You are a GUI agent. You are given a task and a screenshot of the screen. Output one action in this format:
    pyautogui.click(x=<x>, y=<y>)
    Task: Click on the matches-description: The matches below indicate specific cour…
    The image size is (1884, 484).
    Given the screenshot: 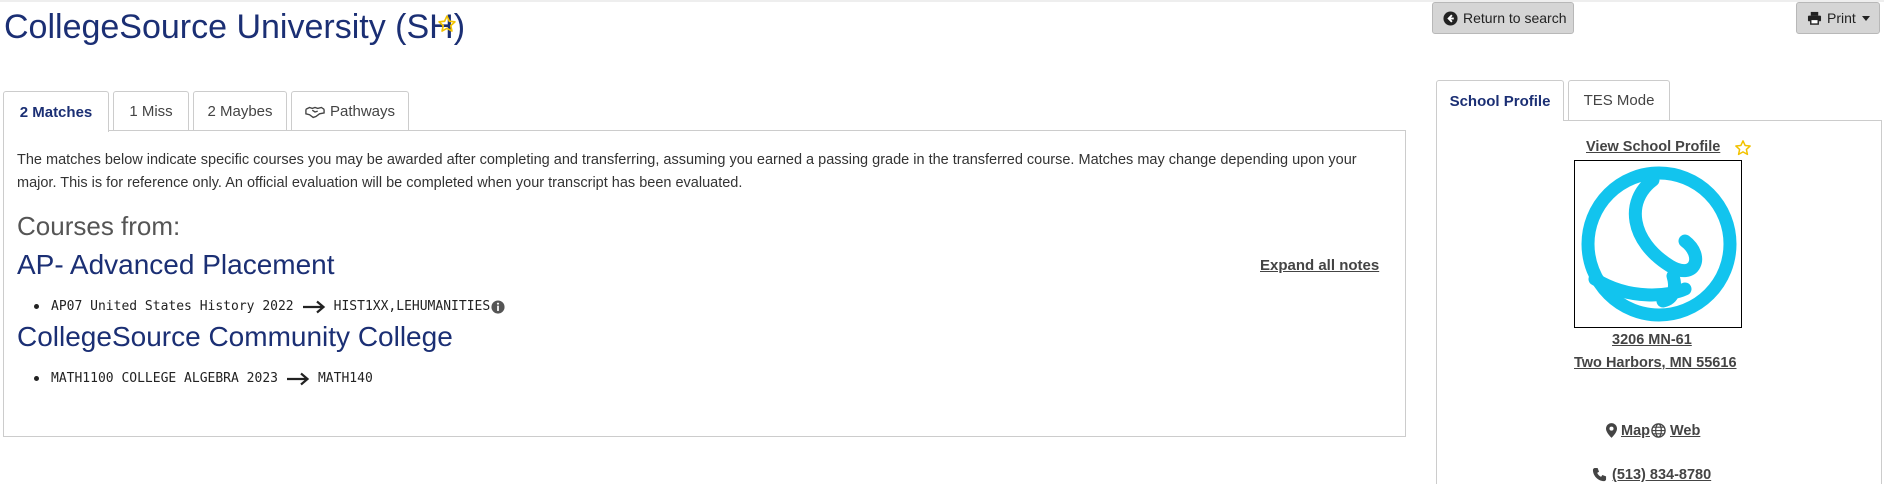 What is the action you would take?
    pyautogui.click(x=687, y=171)
    